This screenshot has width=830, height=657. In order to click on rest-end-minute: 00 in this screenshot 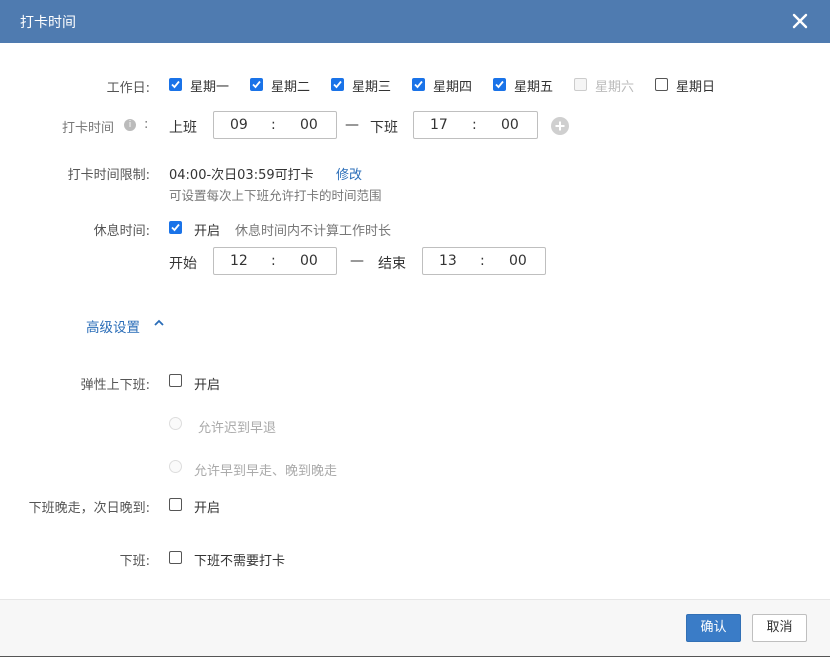, I will do `click(518, 261)`.